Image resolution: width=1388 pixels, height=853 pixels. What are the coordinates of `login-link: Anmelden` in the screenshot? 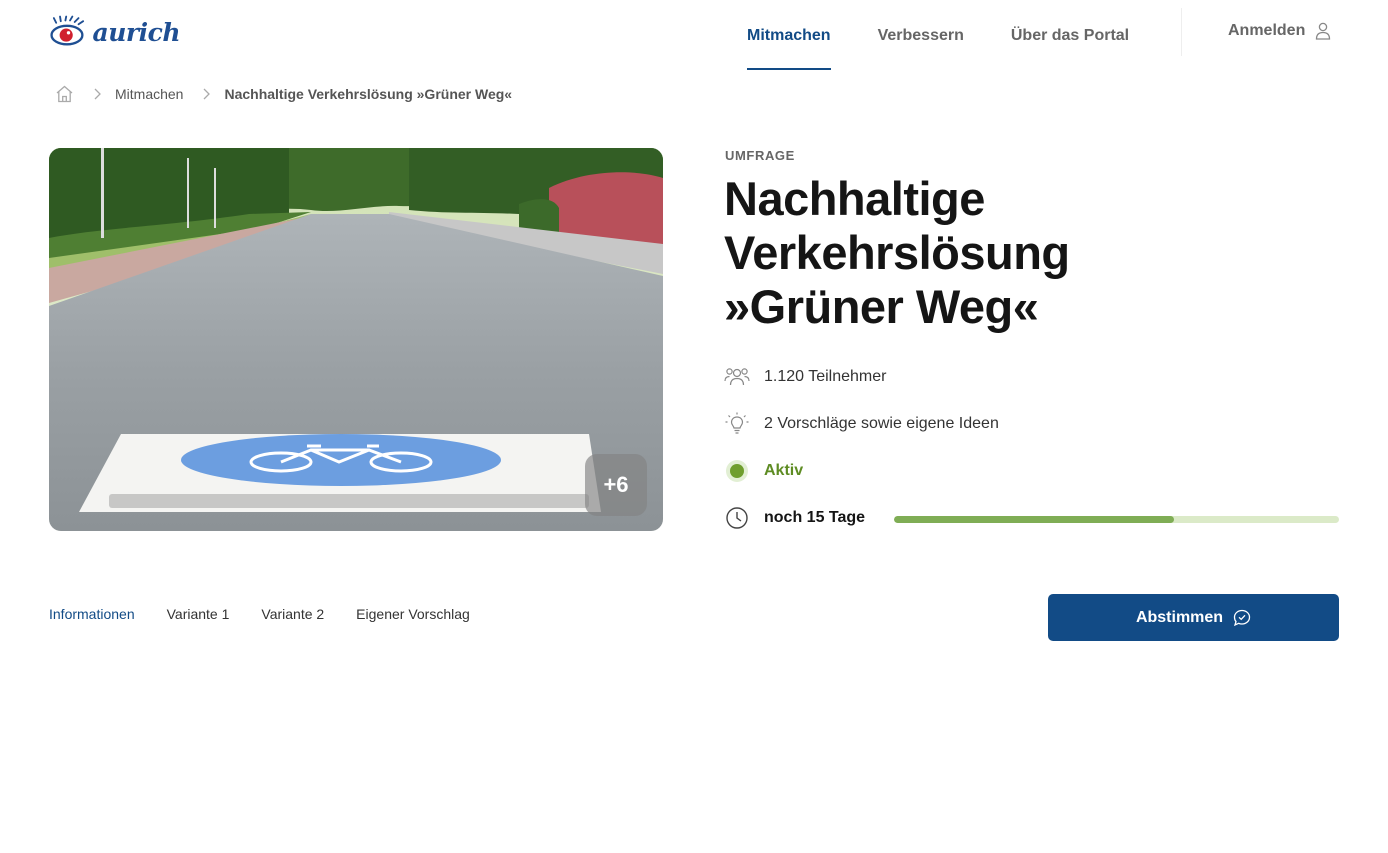 It's located at (1279, 31).